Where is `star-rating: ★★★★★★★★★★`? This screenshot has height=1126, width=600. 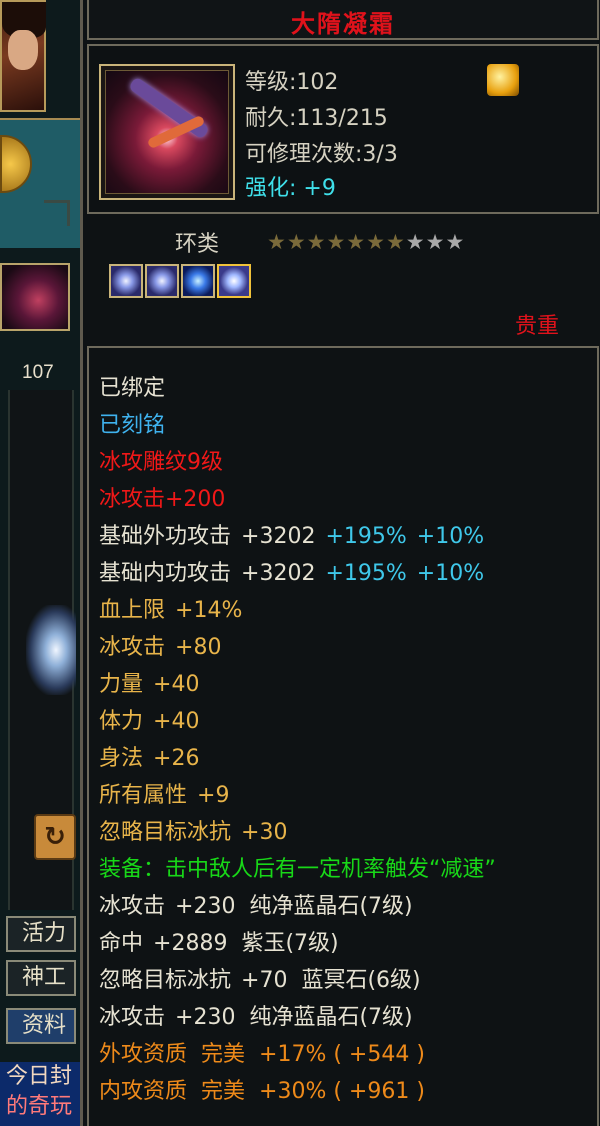 star-rating: ★★★★★★★★★★ is located at coordinates (366, 242).